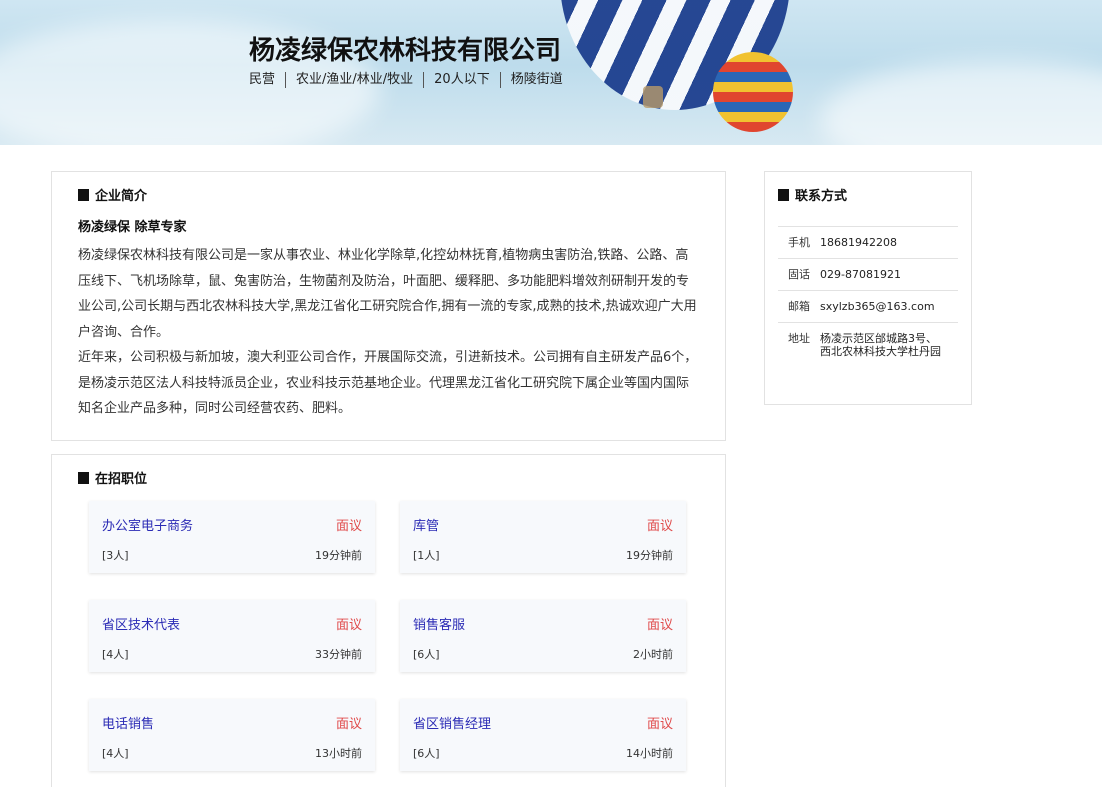 Image resolution: width=1102 pixels, height=787 pixels. I want to click on job-title-link: 省区销售经理, so click(452, 722).